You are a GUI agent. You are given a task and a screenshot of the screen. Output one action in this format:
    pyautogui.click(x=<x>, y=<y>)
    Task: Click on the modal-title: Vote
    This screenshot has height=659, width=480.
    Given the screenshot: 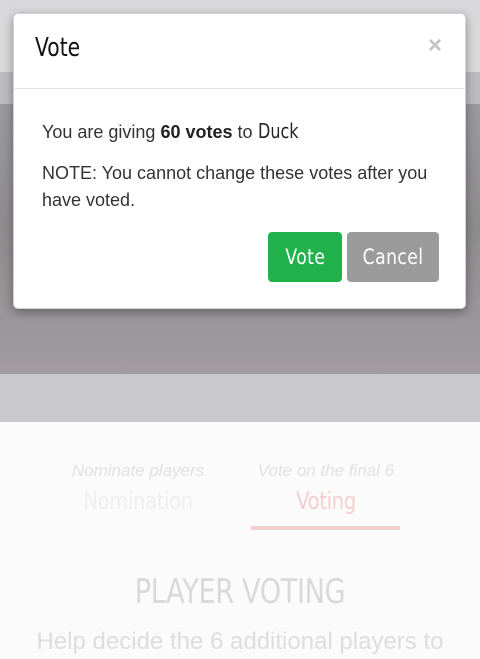 What is the action you would take?
    pyautogui.click(x=58, y=48)
    